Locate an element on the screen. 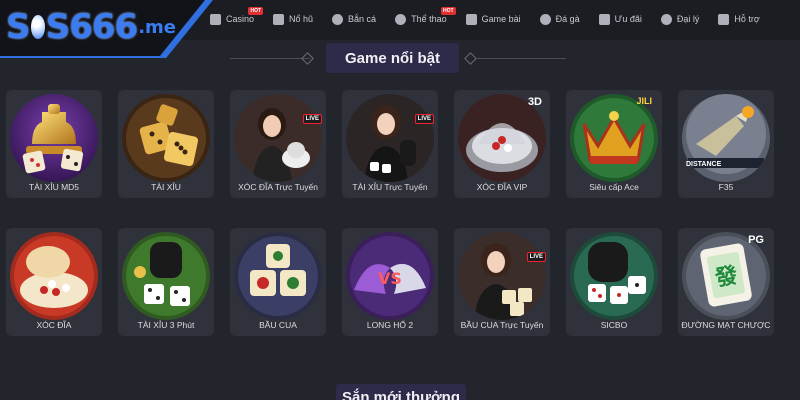 The width and height of the screenshot is (800, 400). game-card-long-ho-2: VS LONG HỔ 2 is located at coordinates (390, 282).